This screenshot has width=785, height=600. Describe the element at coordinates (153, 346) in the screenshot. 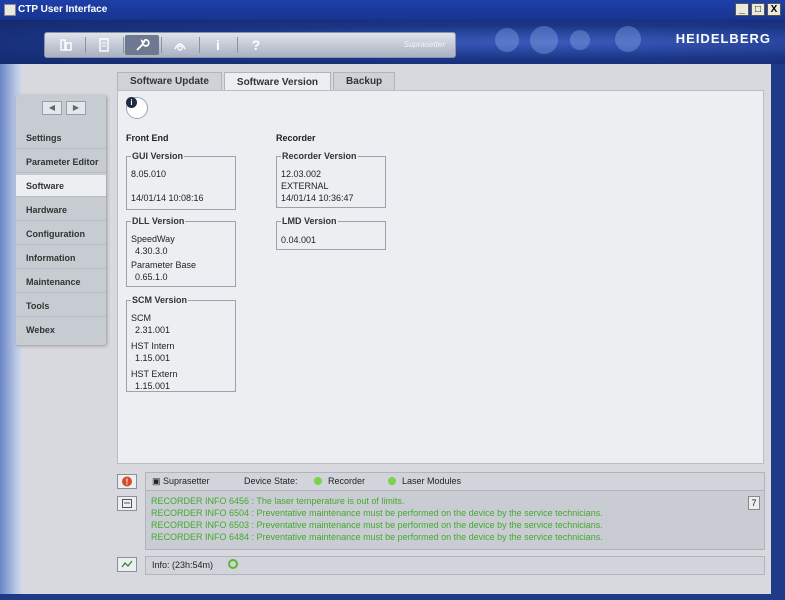

I see `hst-intern-label: HST Intern` at that location.